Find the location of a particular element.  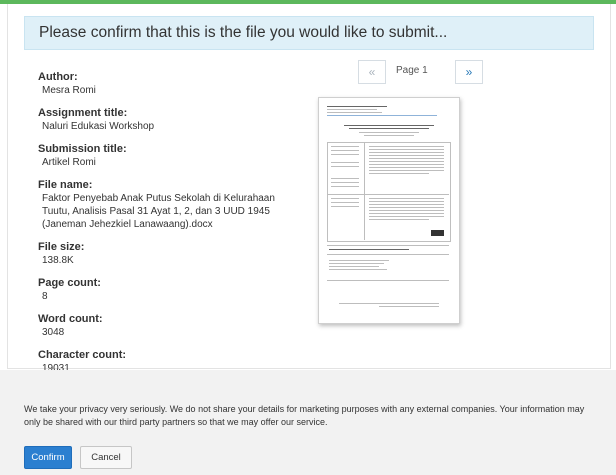

page-indicator: Page 1 is located at coordinates (412, 70).